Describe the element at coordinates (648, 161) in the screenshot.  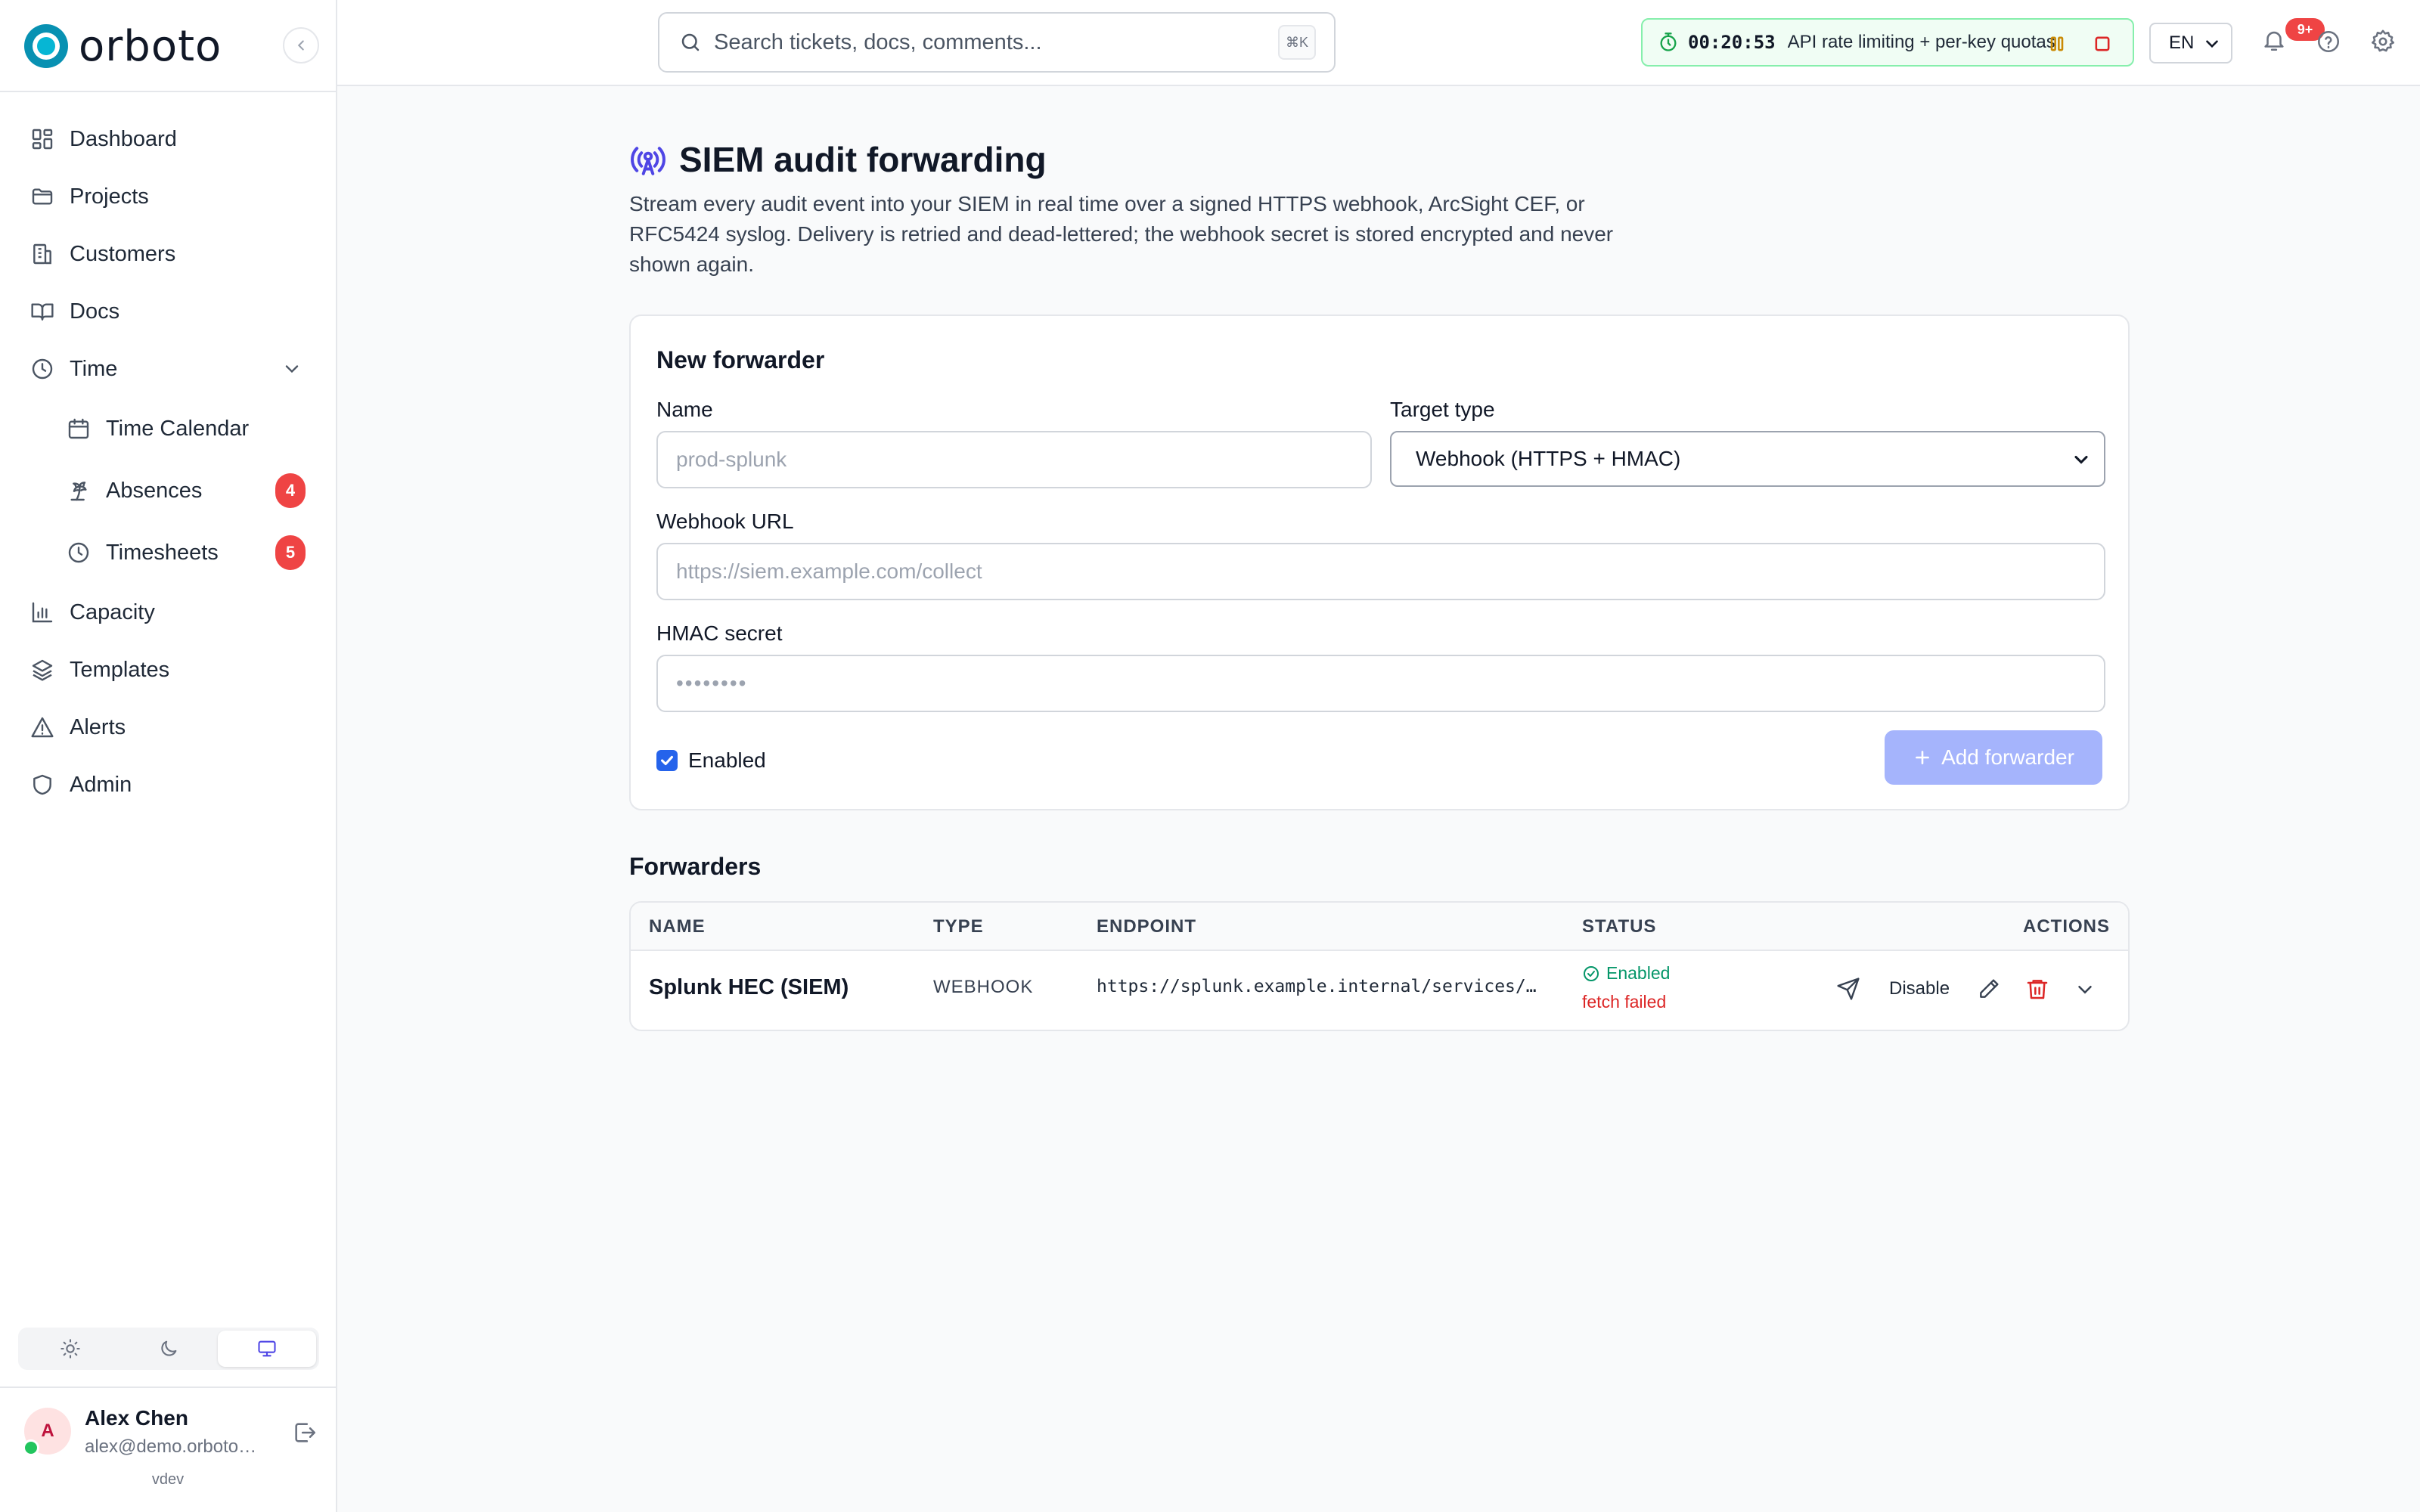
I see `broadcast-tower-icon` at that location.